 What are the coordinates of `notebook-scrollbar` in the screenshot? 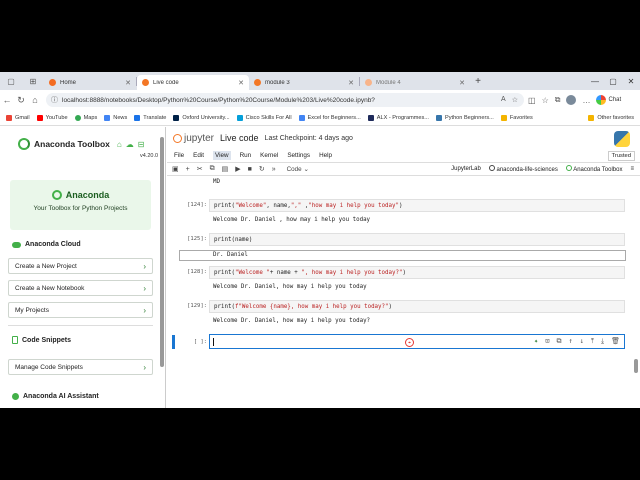 It's located at (636, 366).